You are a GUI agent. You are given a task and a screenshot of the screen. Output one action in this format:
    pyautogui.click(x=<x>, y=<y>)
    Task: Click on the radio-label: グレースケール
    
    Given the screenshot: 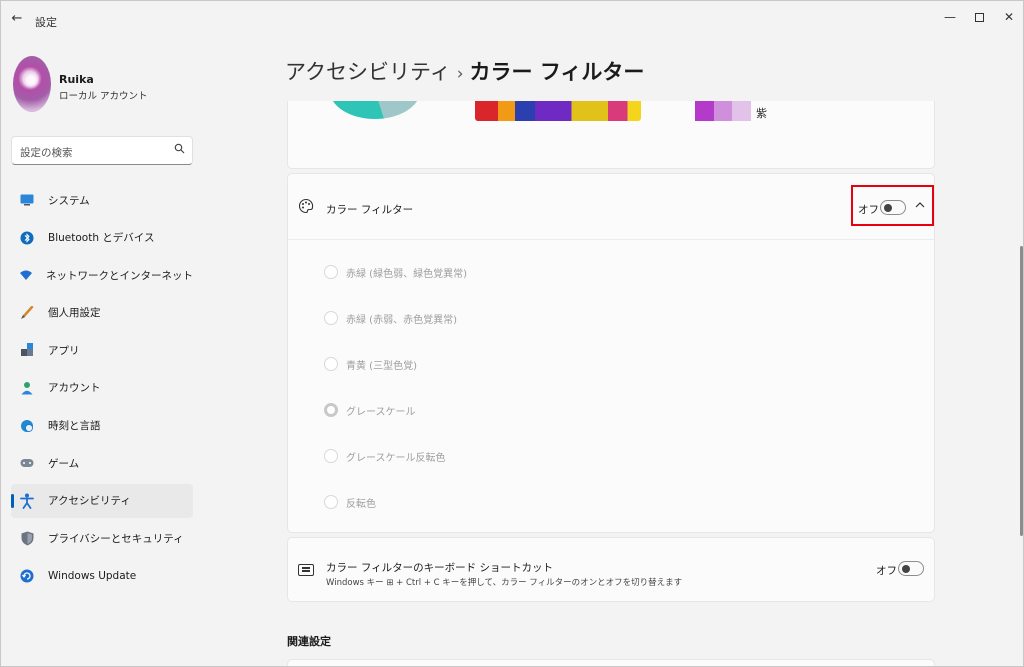 What is the action you would take?
    pyautogui.click(x=381, y=412)
    